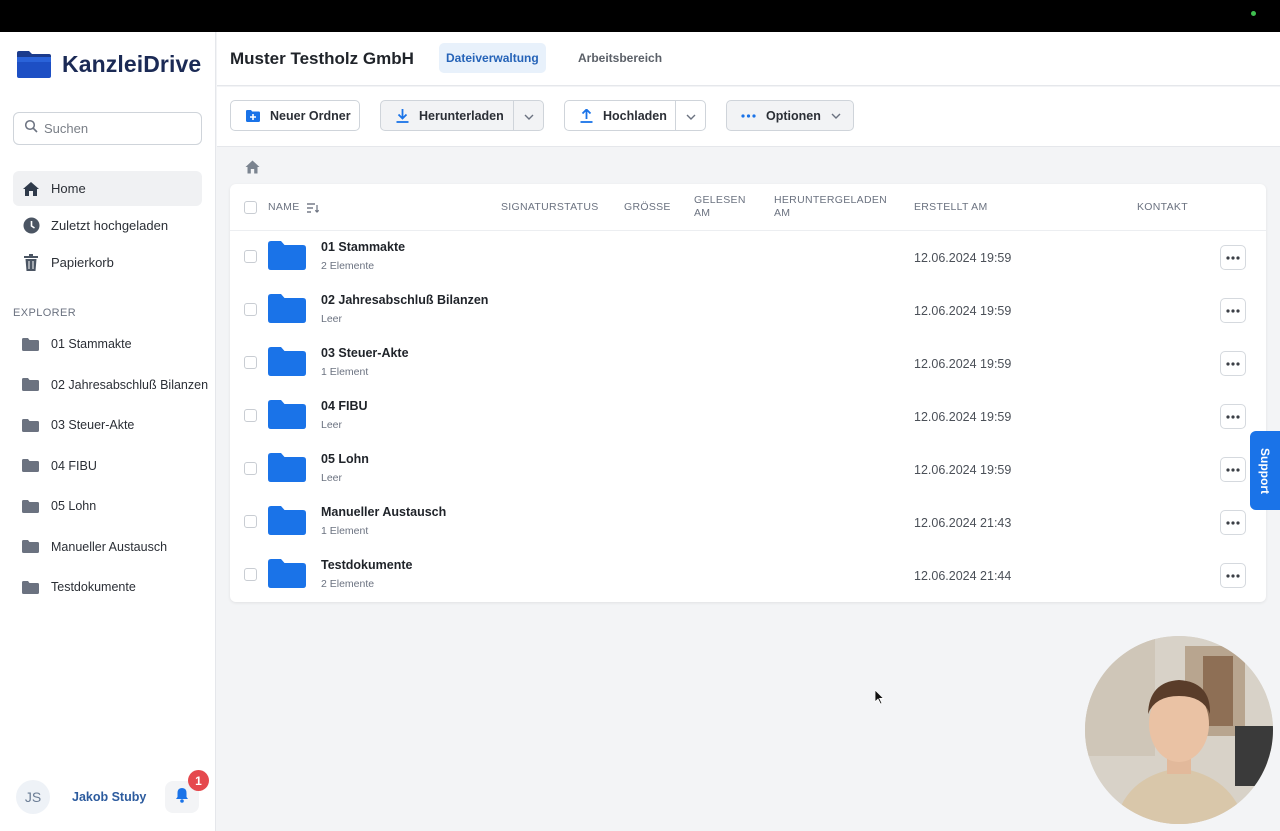 Image resolution: width=1280 pixels, height=831 pixels. Describe the element at coordinates (322, 58) in the screenshot. I see `page-title: Muster Testholz GmbH` at that location.